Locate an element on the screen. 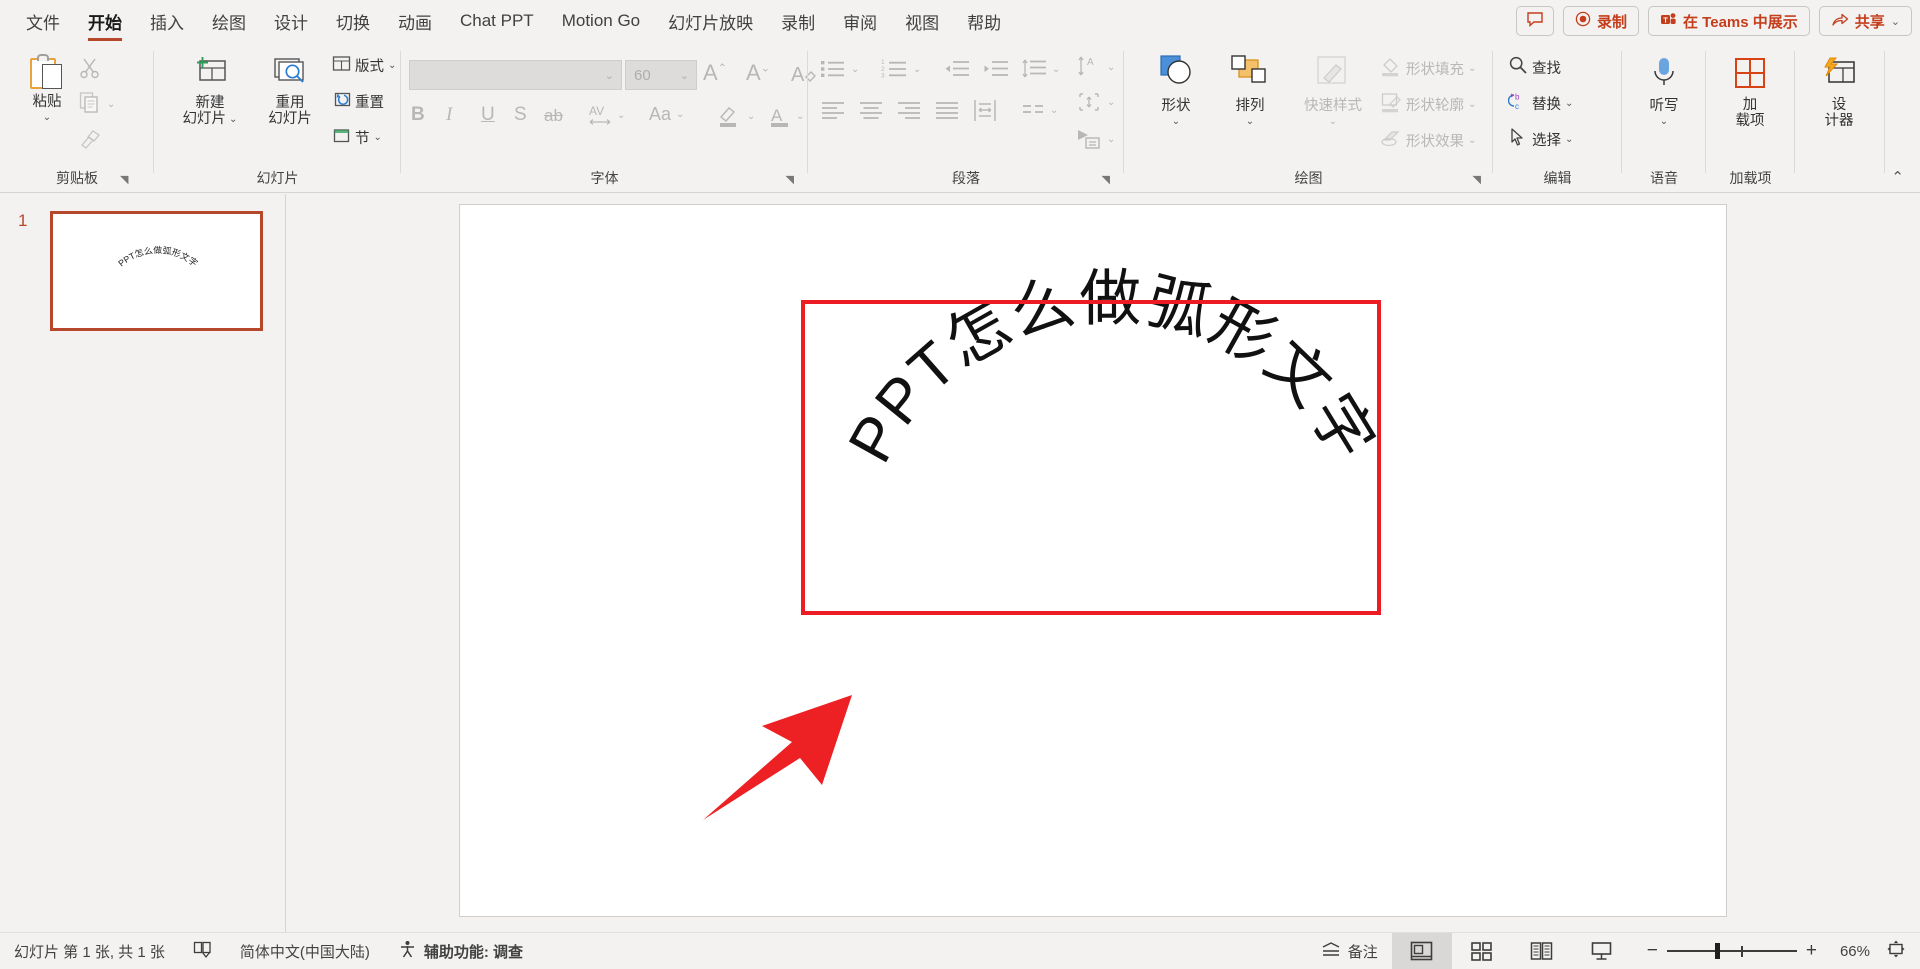  collapse-ribbon-button: ⌃ is located at coordinates (1897, 177).